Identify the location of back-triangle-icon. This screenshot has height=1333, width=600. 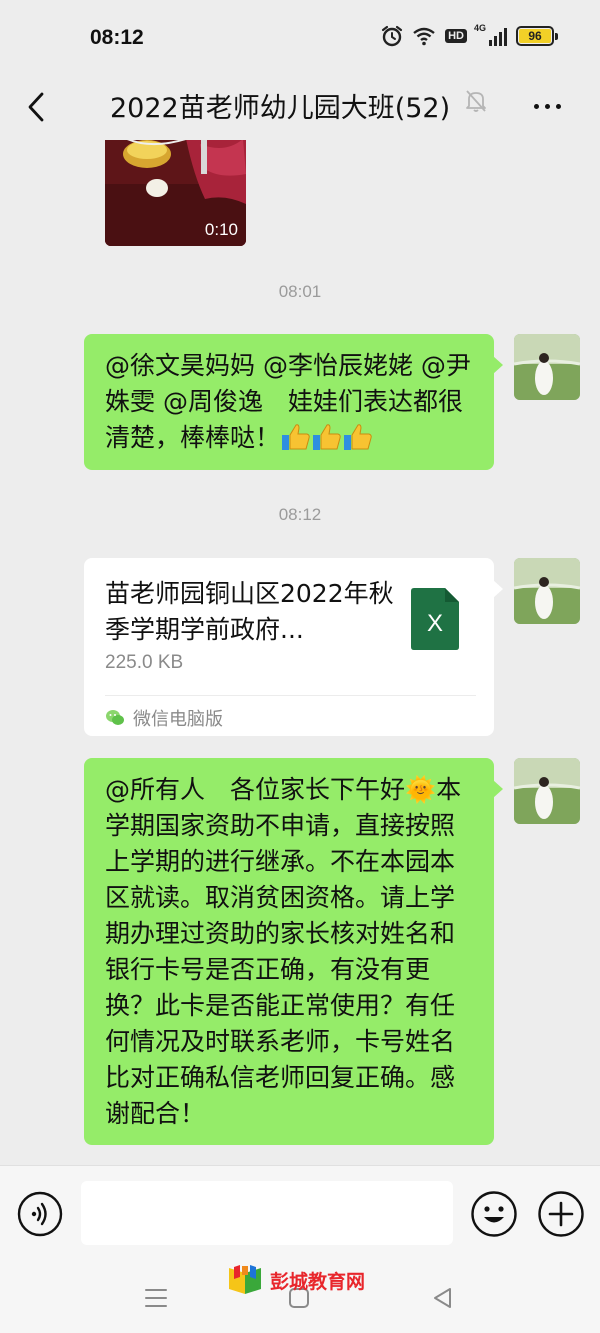
(443, 1298).